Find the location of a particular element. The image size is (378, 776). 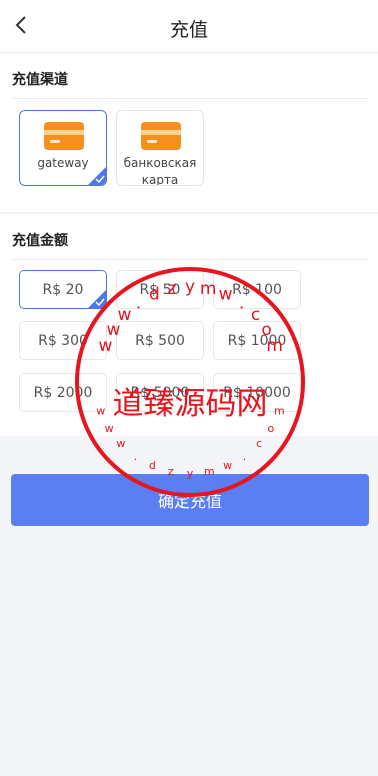

amount-label: R$ 100 is located at coordinates (257, 289).